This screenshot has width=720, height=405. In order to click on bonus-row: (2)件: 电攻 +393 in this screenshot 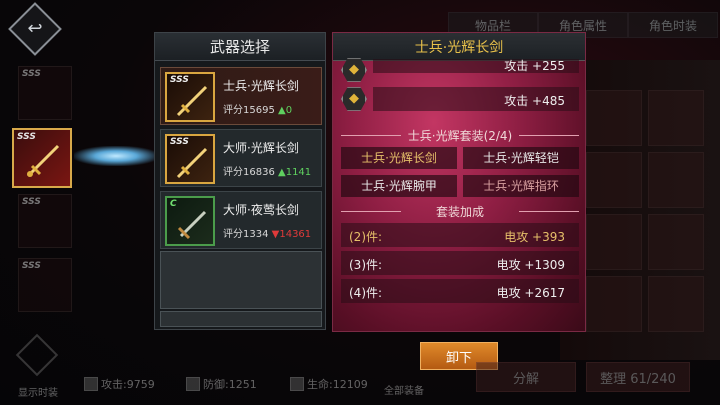, I will do `click(460, 235)`.